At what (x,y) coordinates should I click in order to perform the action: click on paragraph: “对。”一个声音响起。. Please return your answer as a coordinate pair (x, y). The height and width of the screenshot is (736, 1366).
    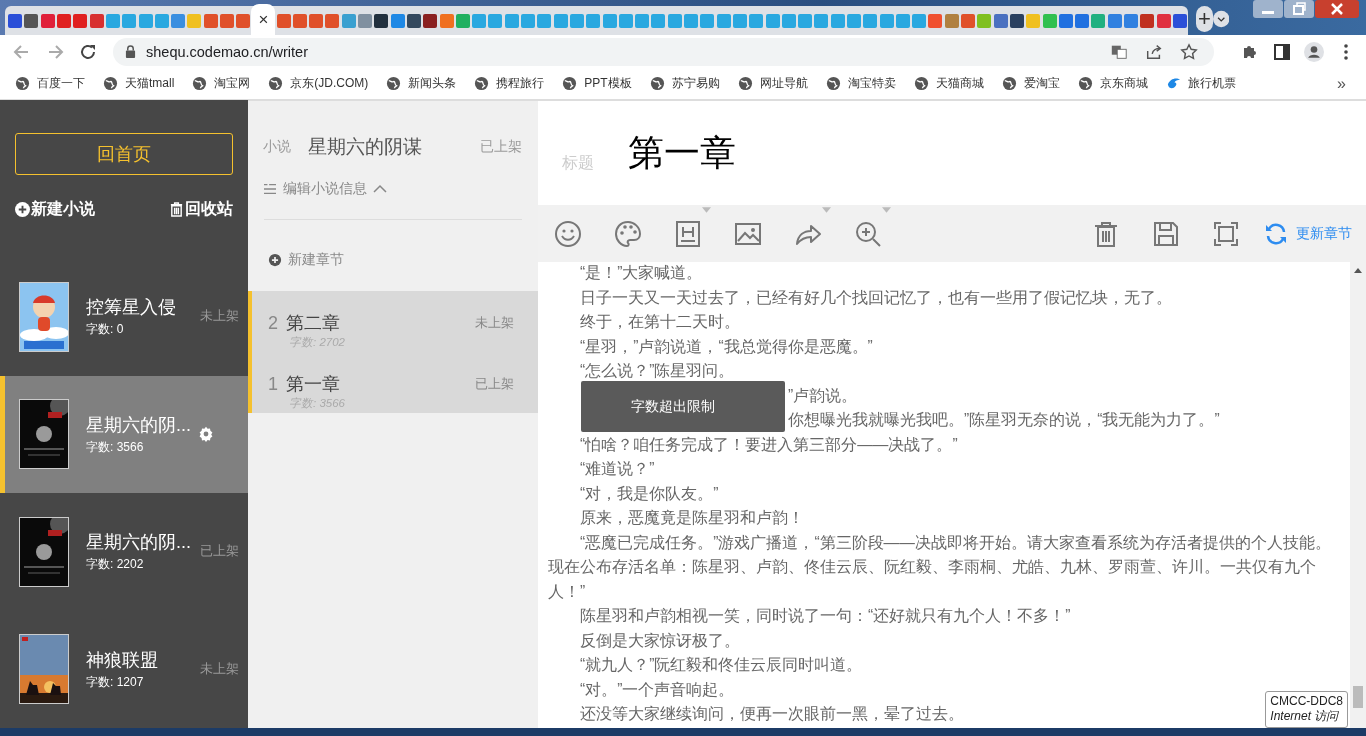
    Looking at the image, I should click on (657, 689).